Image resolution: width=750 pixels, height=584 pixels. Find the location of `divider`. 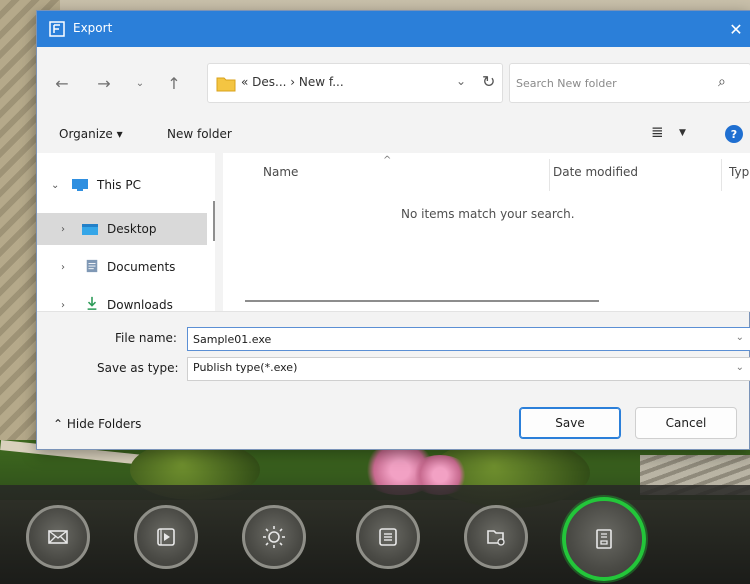

divider is located at coordinates (393, 311).